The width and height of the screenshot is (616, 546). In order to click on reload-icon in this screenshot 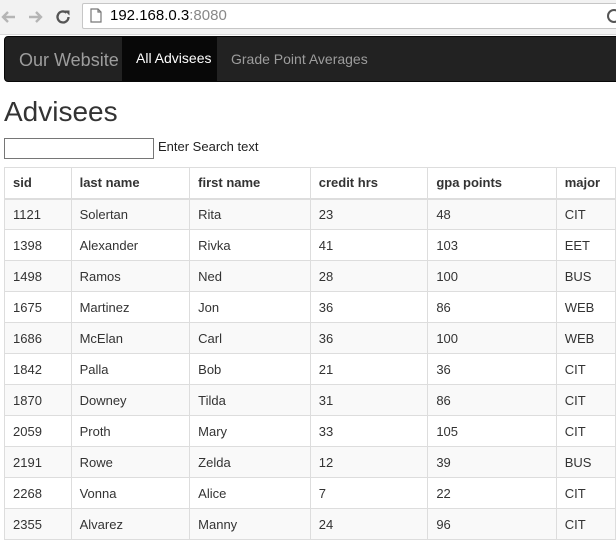, I will do `click(63, 17)`.